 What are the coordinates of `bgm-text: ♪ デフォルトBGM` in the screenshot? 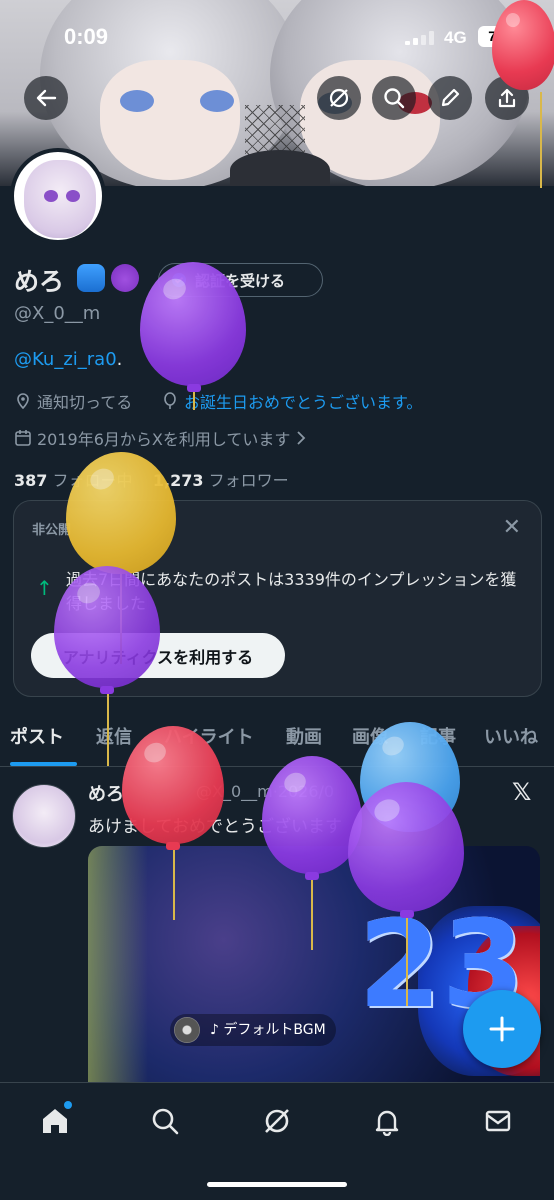 It's located at (268, 1030).